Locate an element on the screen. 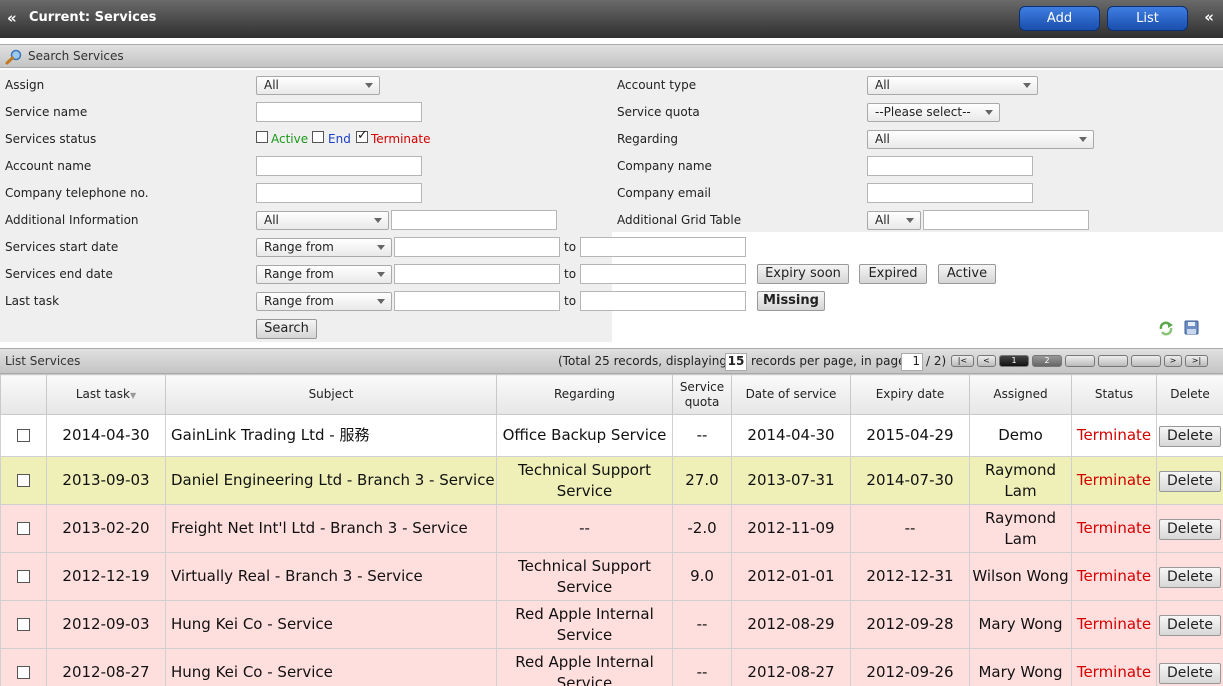  page-2-button: 2 is located at coordinates (1047, 361).